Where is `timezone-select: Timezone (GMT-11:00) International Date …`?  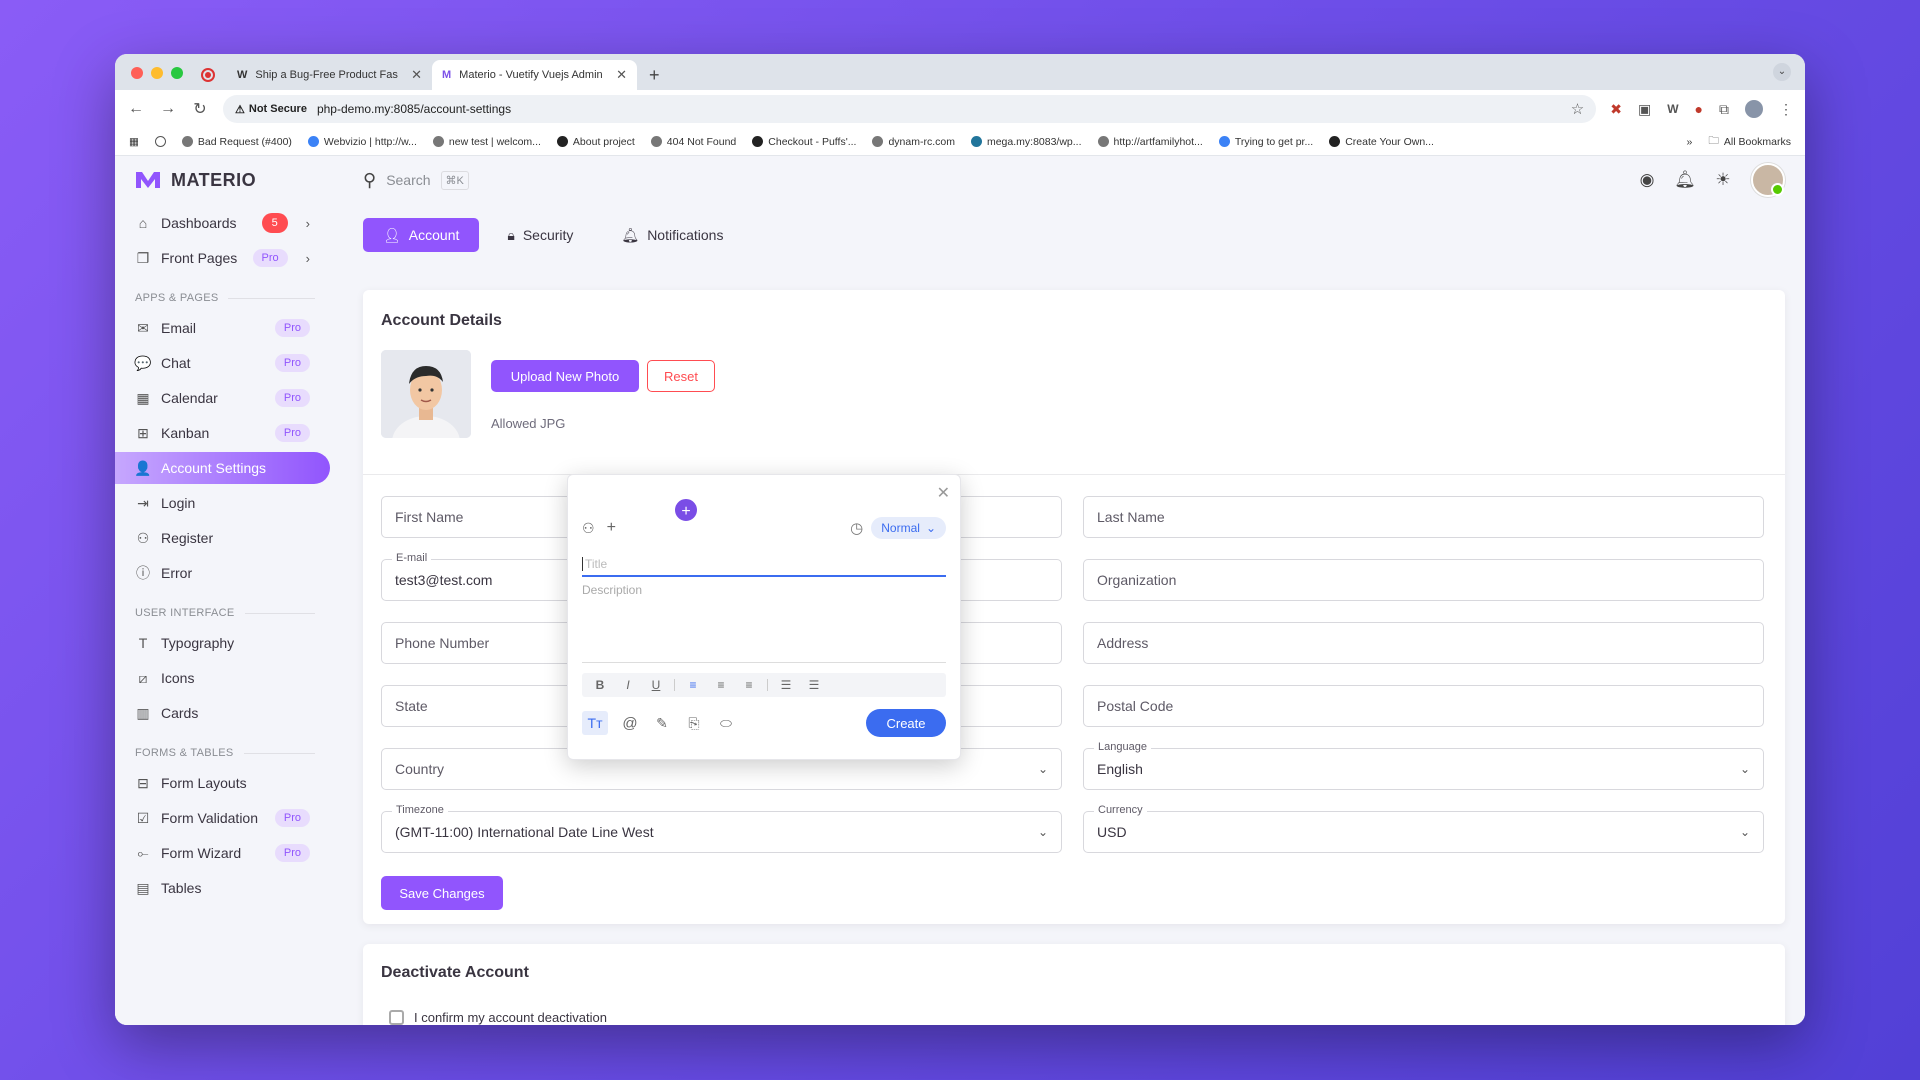
timezone-select: Timezone (GMT-11:00) International Date … is located at coordinates (721, 828).